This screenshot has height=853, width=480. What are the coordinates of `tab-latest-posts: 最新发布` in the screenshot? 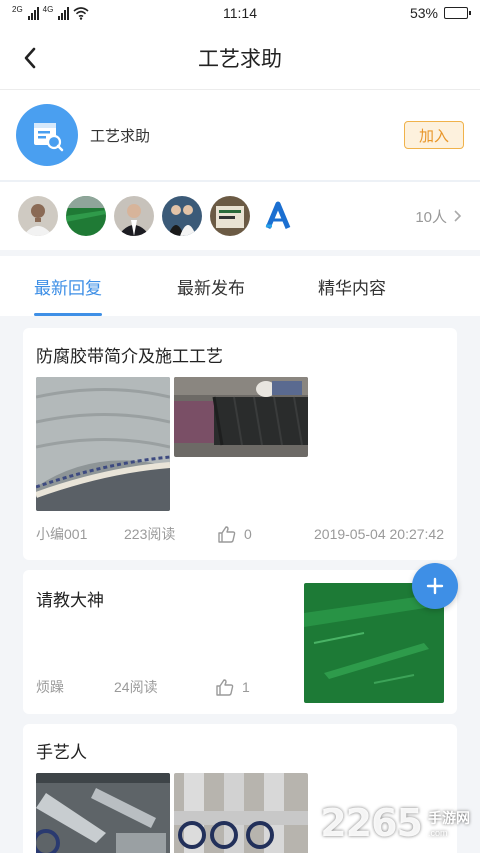 It's located at (211, 286).